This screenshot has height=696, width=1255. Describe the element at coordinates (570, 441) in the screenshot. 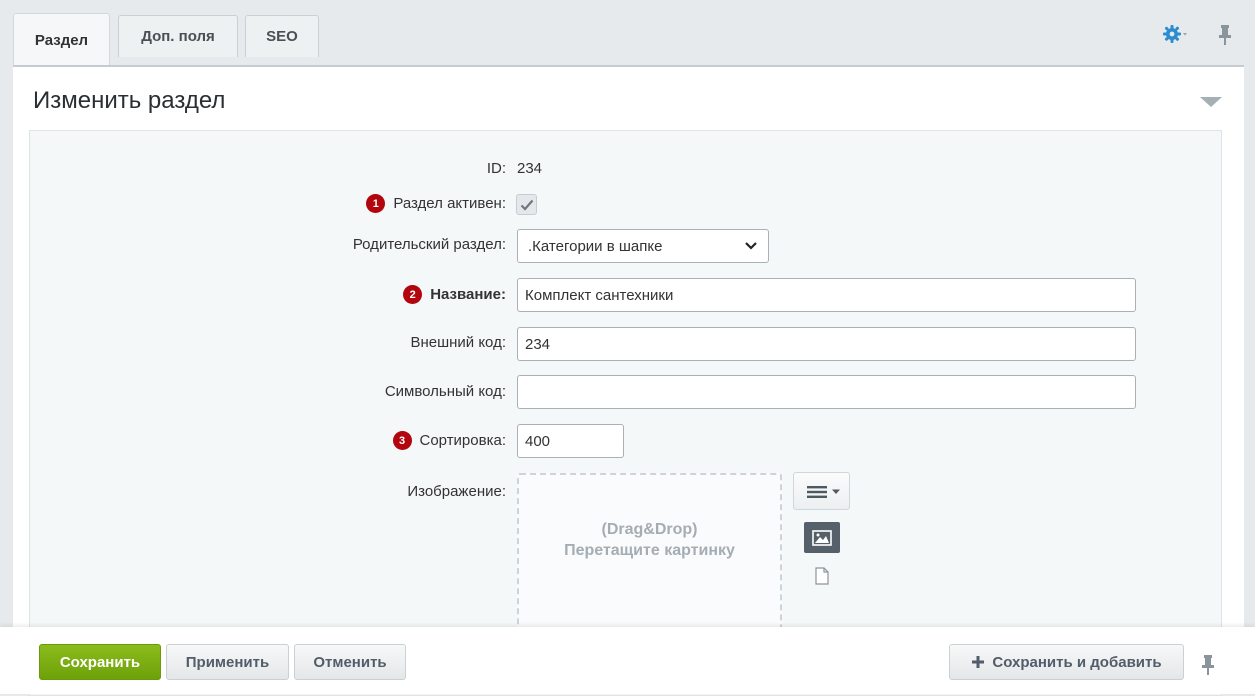

I see `sort-field: 400` at that location.